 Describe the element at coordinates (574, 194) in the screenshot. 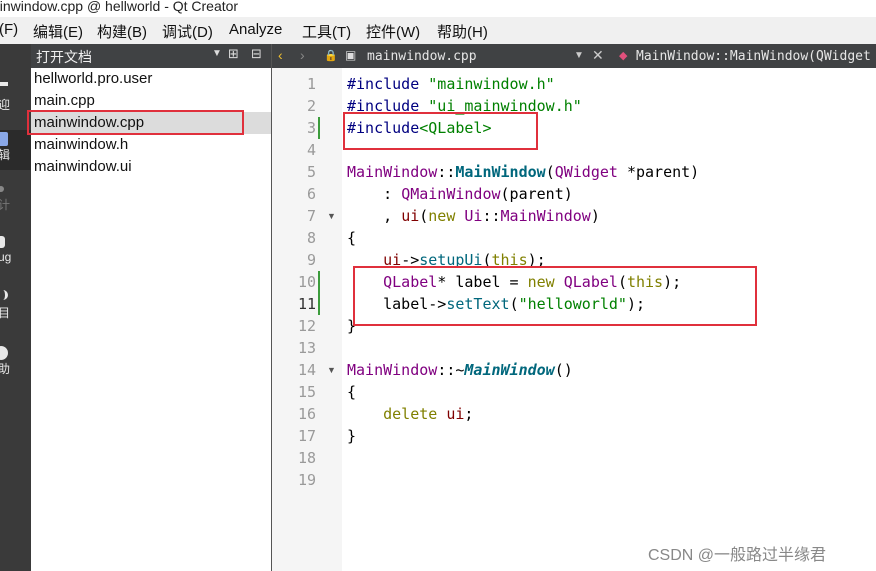

I see `code-line: 6 : QMainWindow(parent)` at that location.